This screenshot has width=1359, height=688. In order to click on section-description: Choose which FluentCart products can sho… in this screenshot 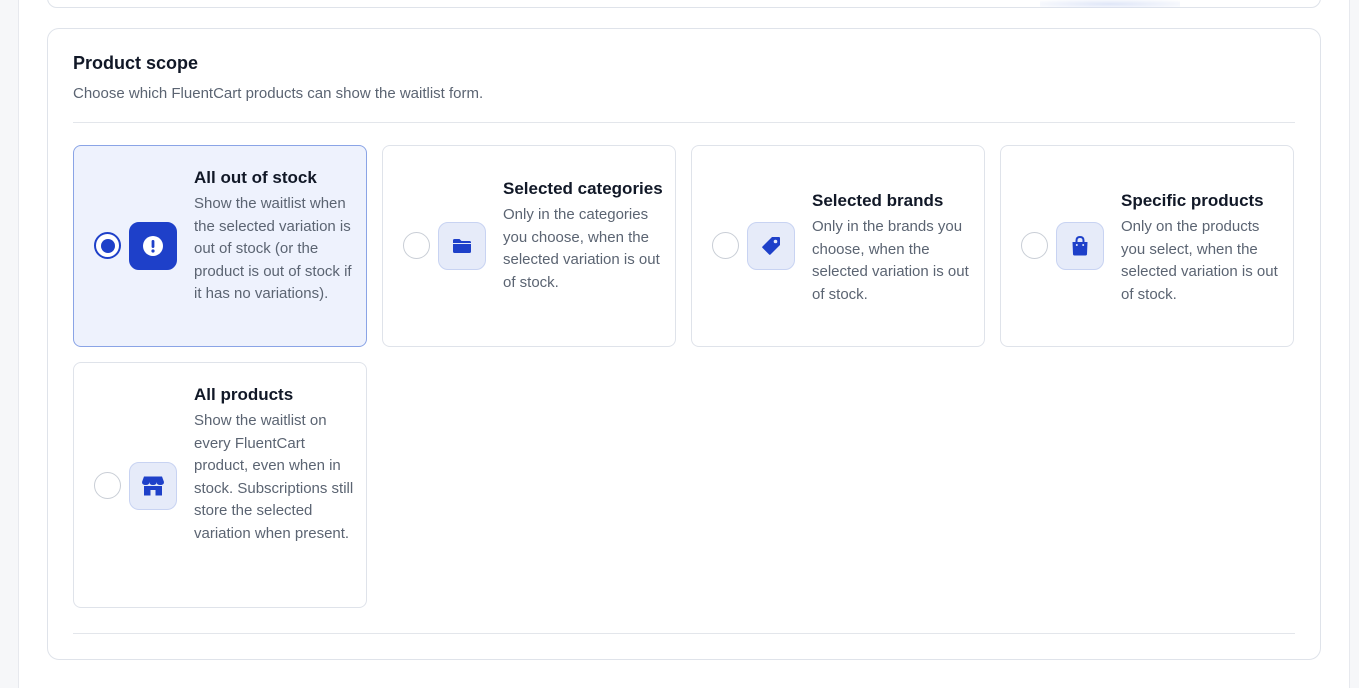, I will do `click(278, 93)`.